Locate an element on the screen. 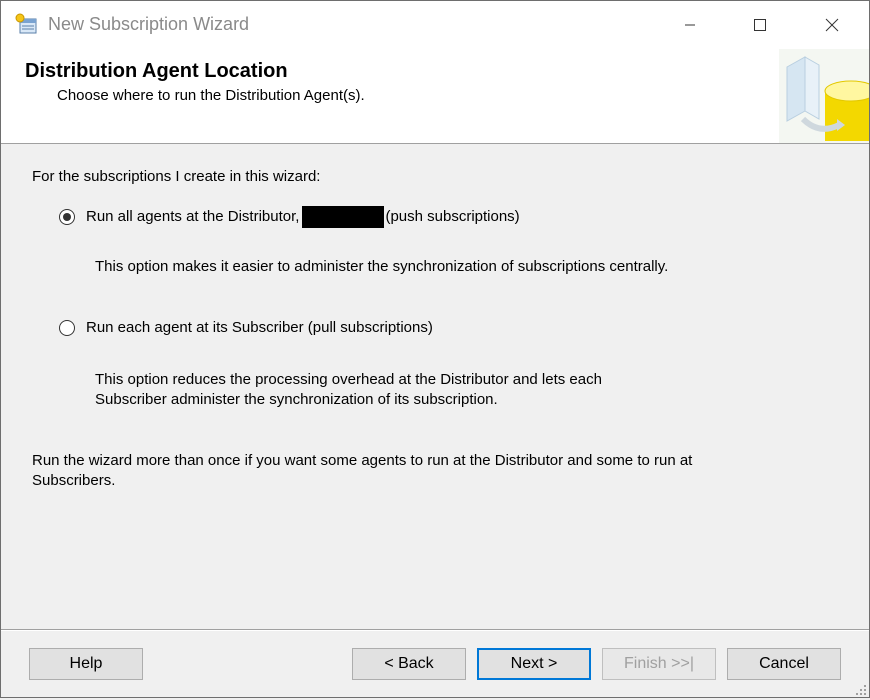 The image size is (870, 700). maximize-icon is located at coordinates (760, 25).